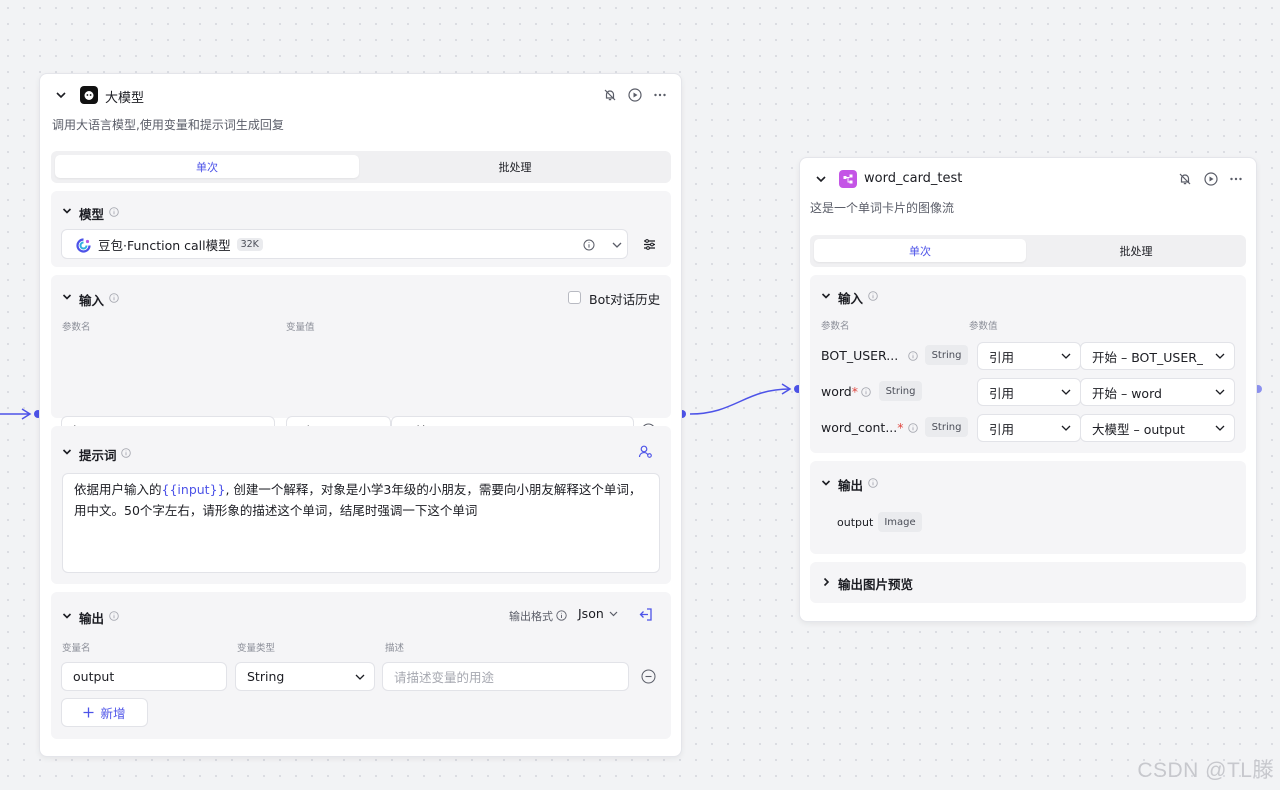 Image resolution: width=1280 pixels, height=790 pixels. Describe the element at coordinates (876, 584) in the screenshot. I see `preview-section-title: 输出图片预览` at that location.